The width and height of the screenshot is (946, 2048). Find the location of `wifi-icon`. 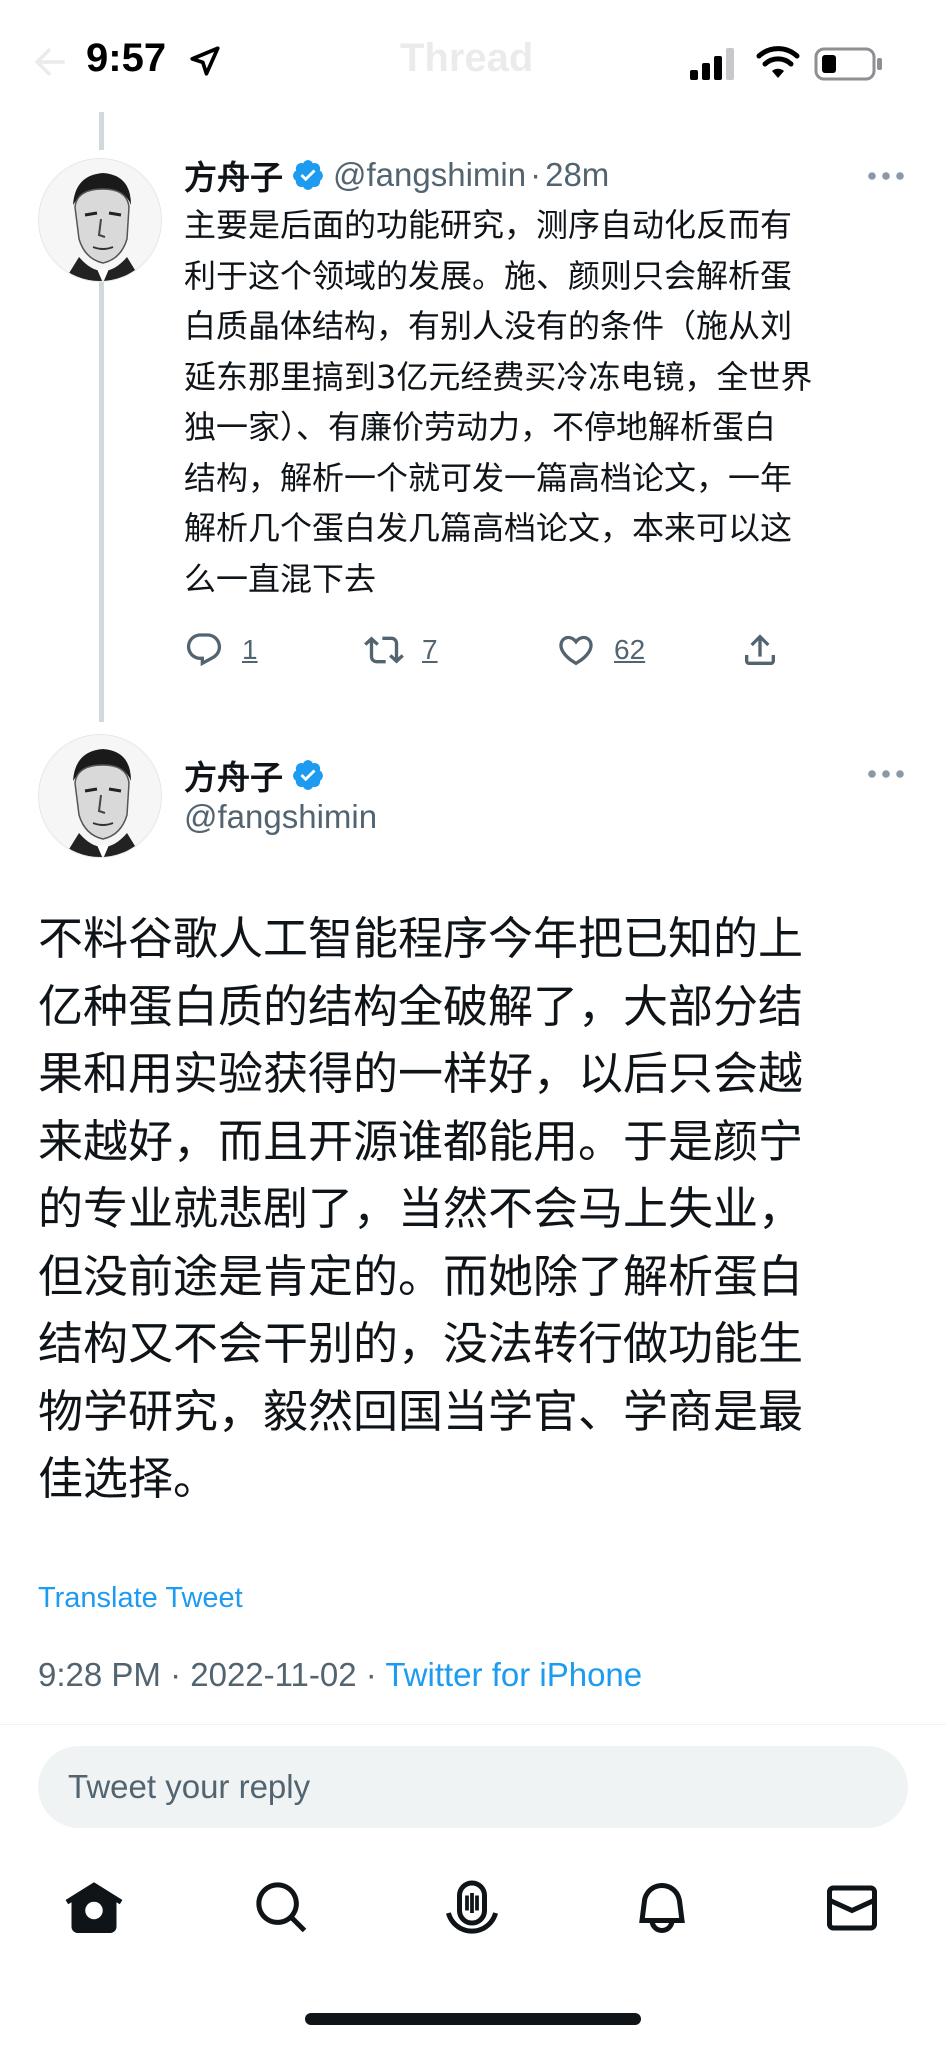

wifi-icon is located at coordinates (778, 62).